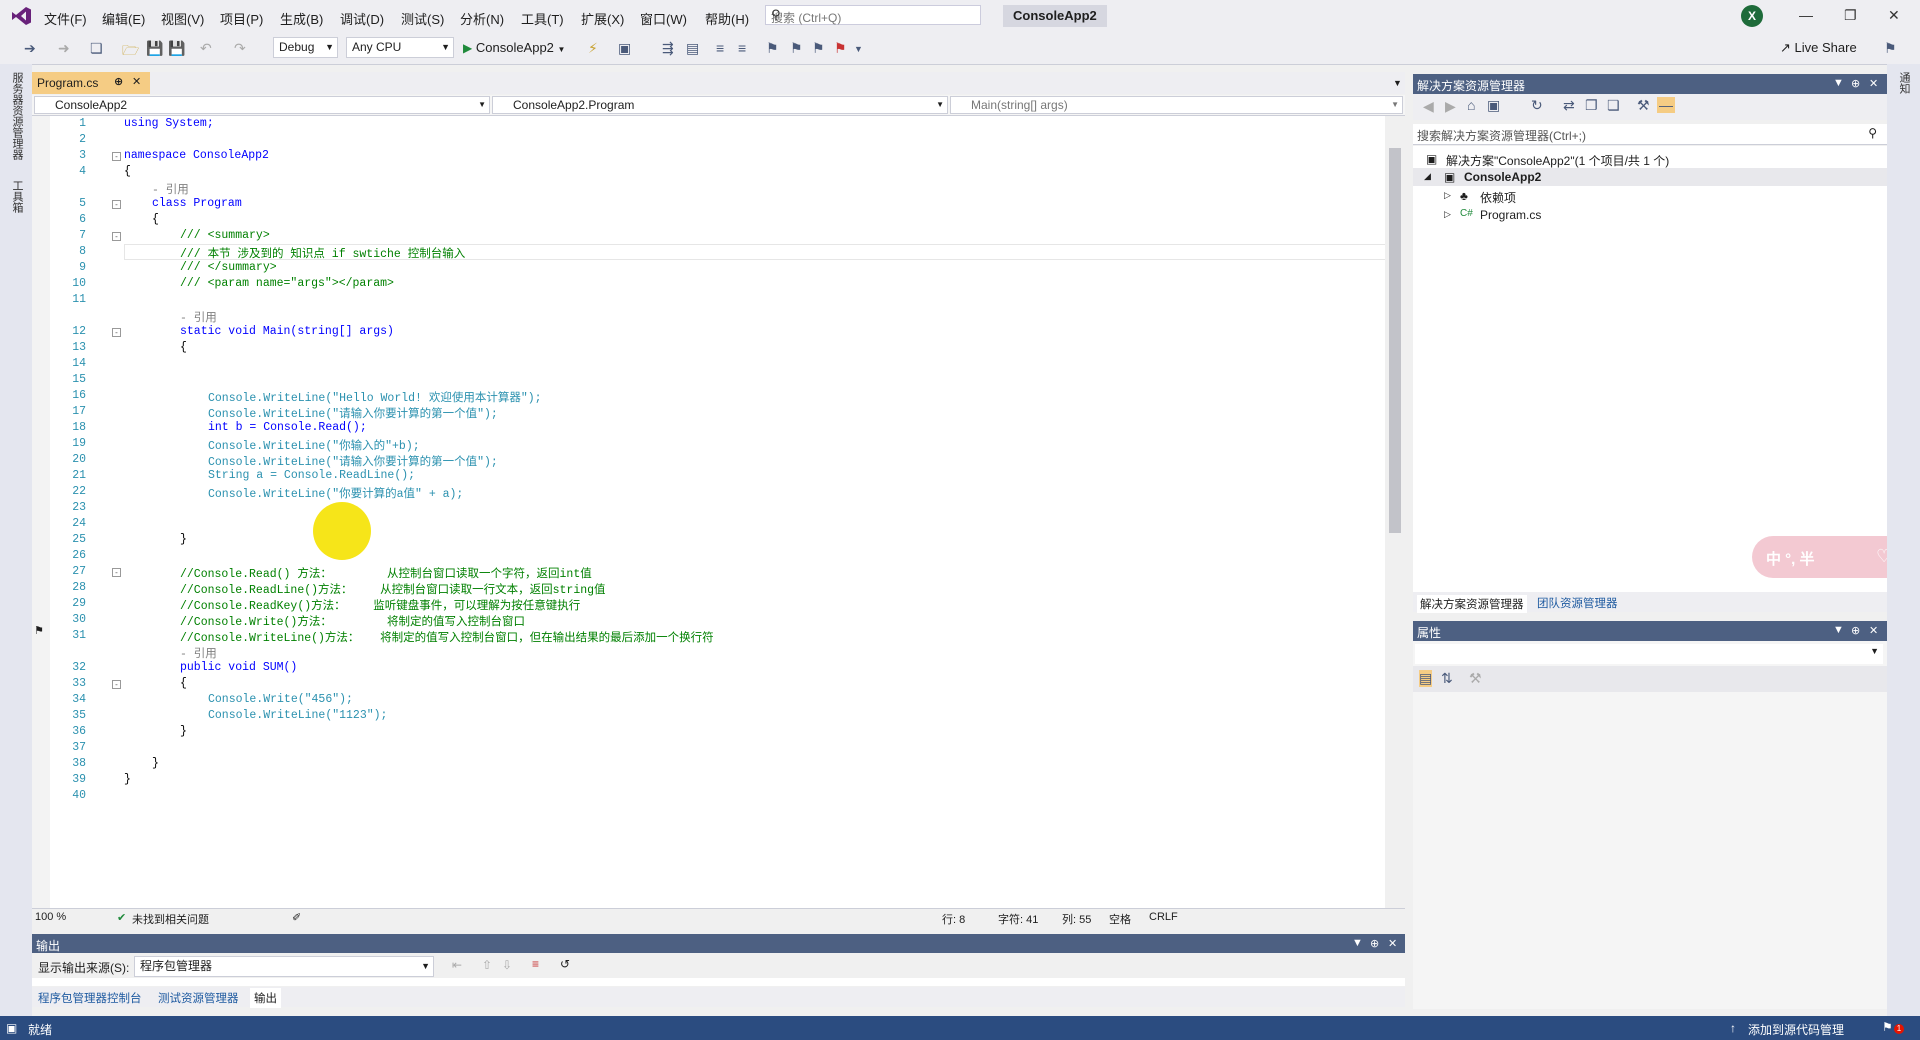 This screenshot has height=1040, width=1920. Describe the element at coordinates (507, 965) in the screenshot. I see `next-message-icon: ⇩` at that location.